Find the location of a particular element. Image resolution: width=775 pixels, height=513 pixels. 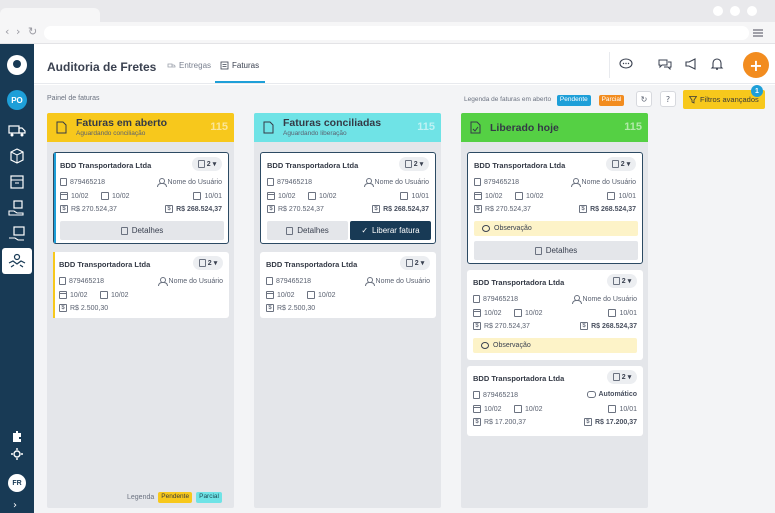

column-count: 115 is located at coordinates (219, 127).